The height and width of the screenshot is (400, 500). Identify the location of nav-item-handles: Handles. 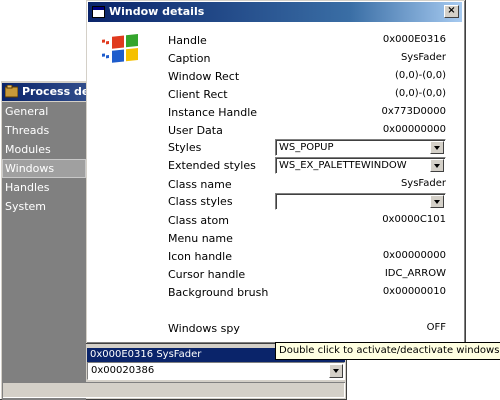
(44, 187).